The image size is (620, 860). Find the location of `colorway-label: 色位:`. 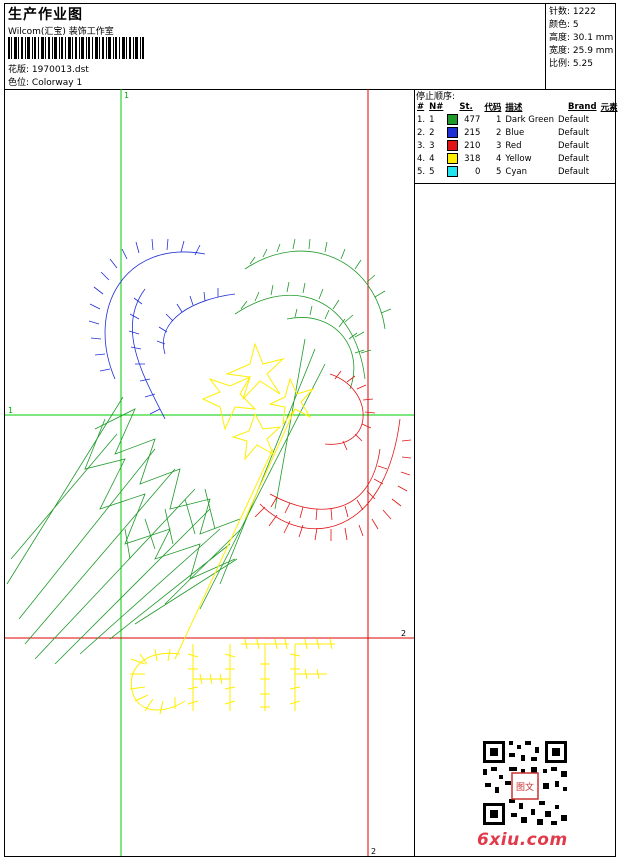

colorway-label: 色位: is located at coordinates (19, 83).